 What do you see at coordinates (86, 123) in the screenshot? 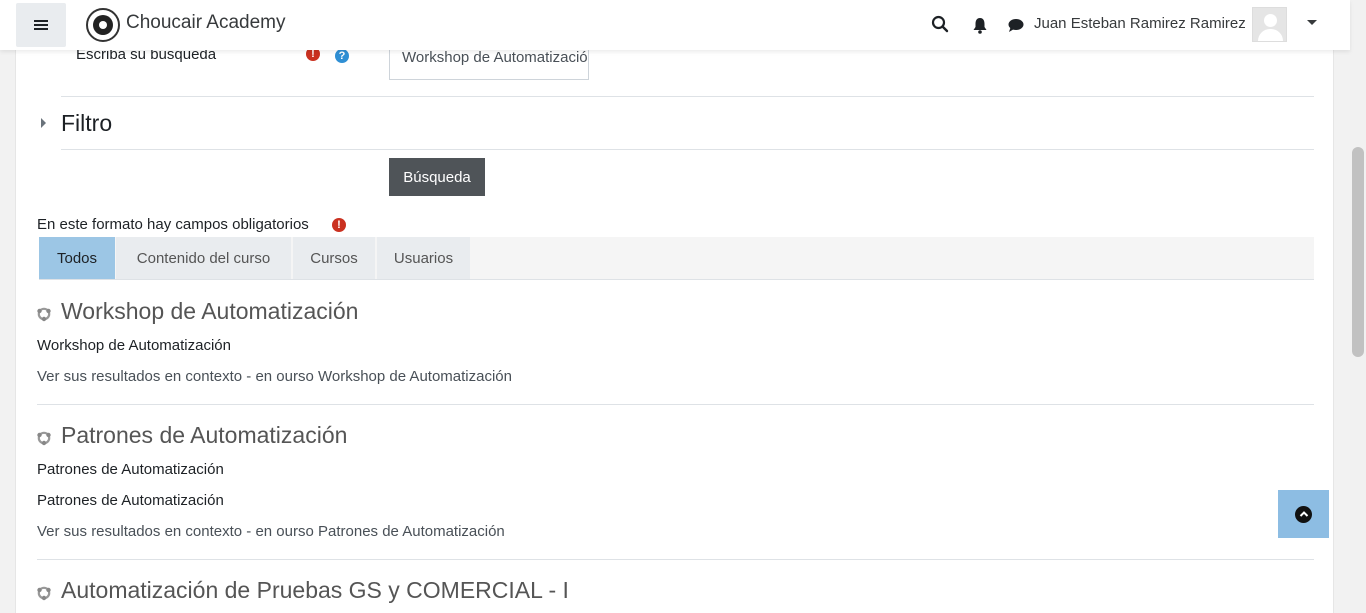
I see `filter-section-toggle: Filtro` at bounding box center [86, 123].